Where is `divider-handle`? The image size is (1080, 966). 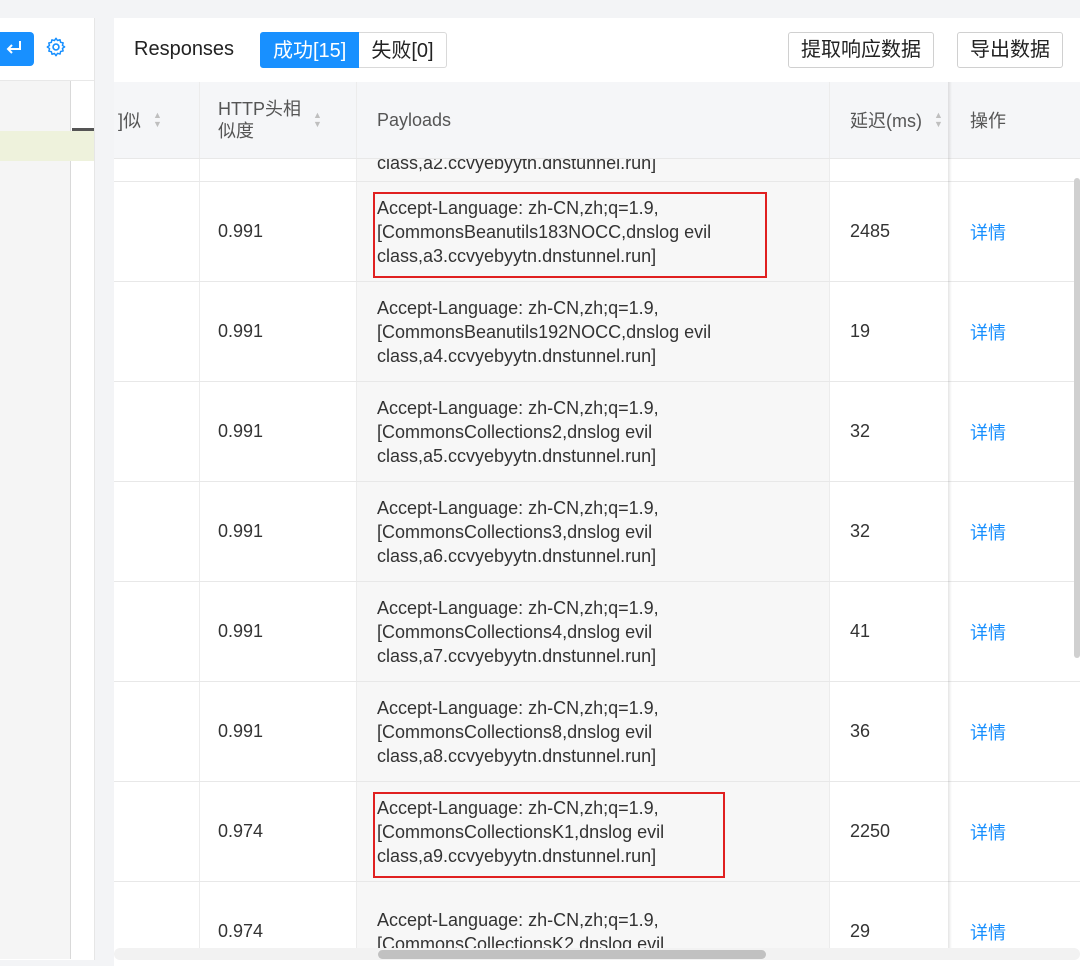
divider-handle is located at coordinates (83, 129).